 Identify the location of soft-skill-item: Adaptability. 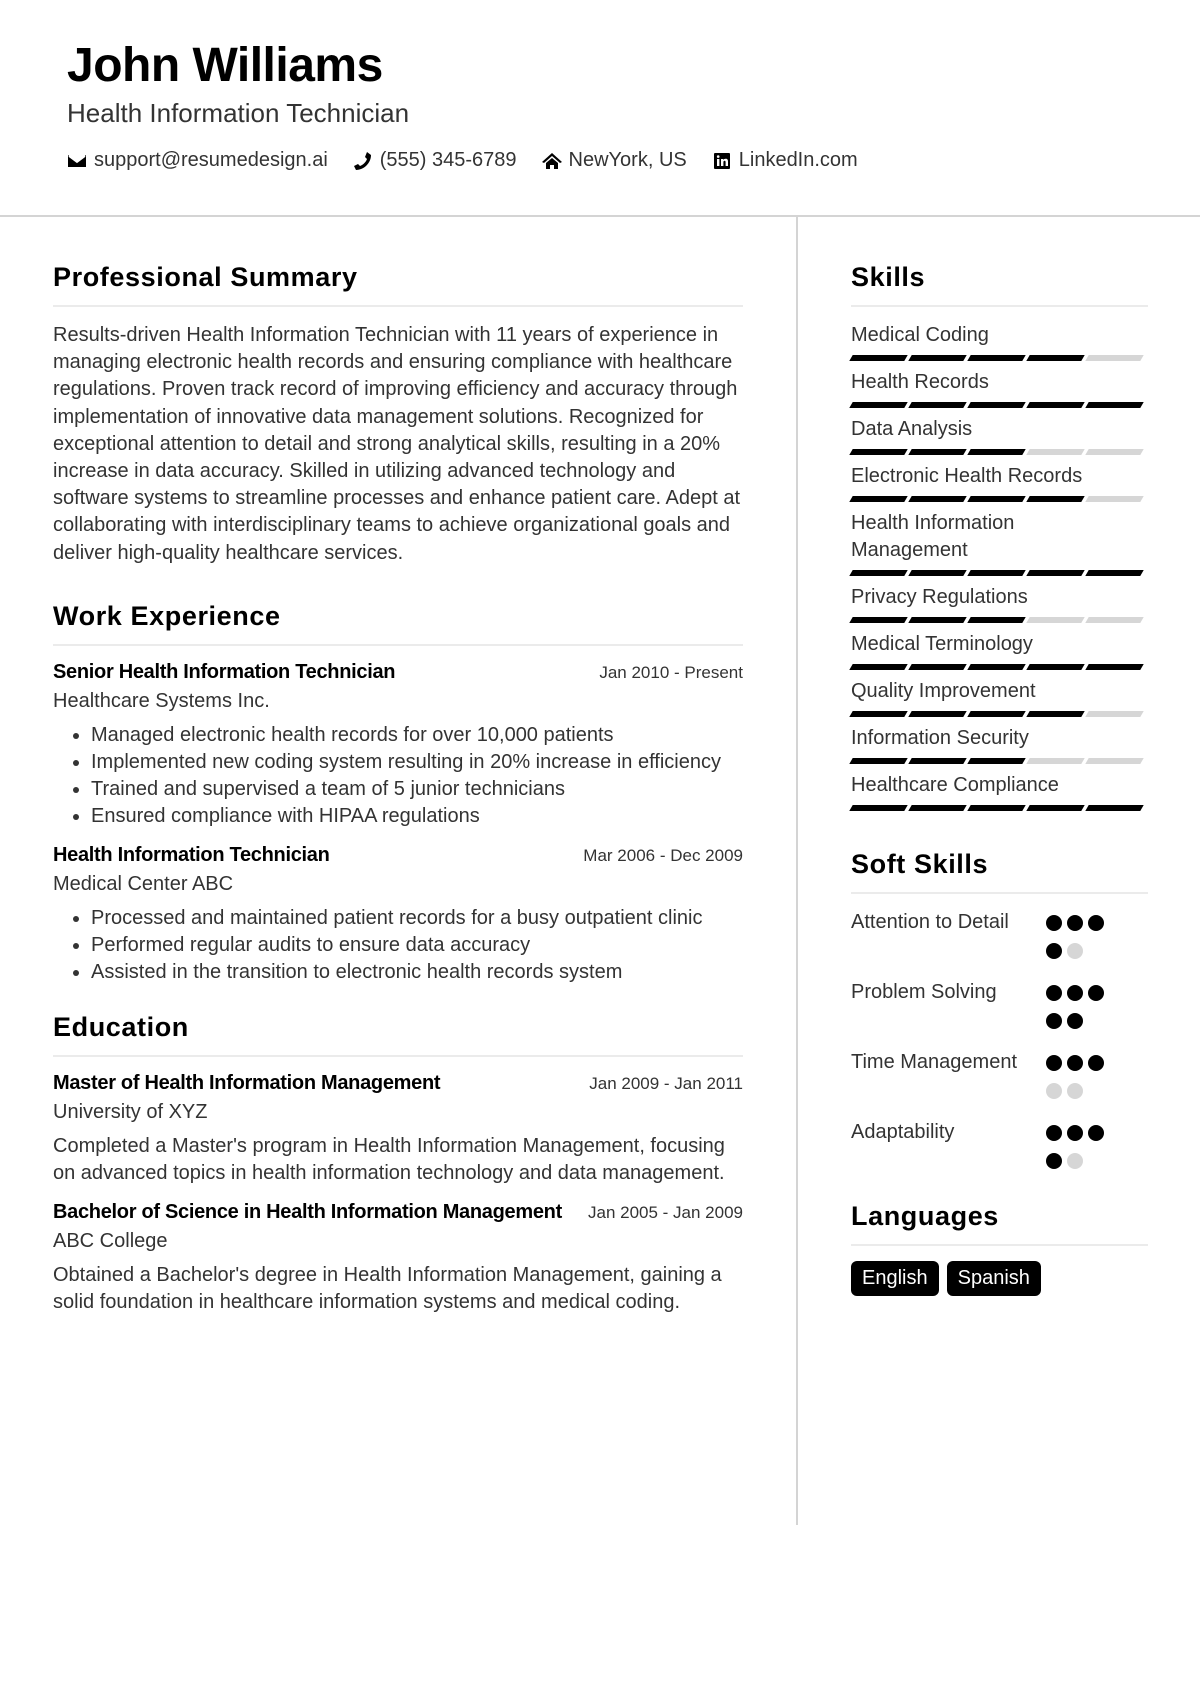
(999, 1150).